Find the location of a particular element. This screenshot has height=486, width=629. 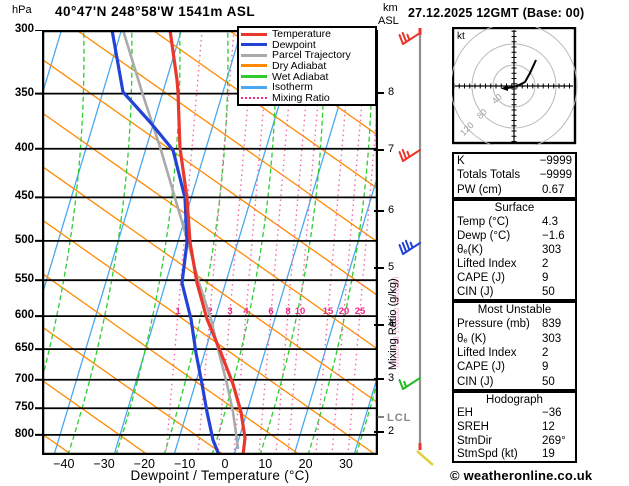

km-tick-label: 7 is located at coordinates (391, 149).